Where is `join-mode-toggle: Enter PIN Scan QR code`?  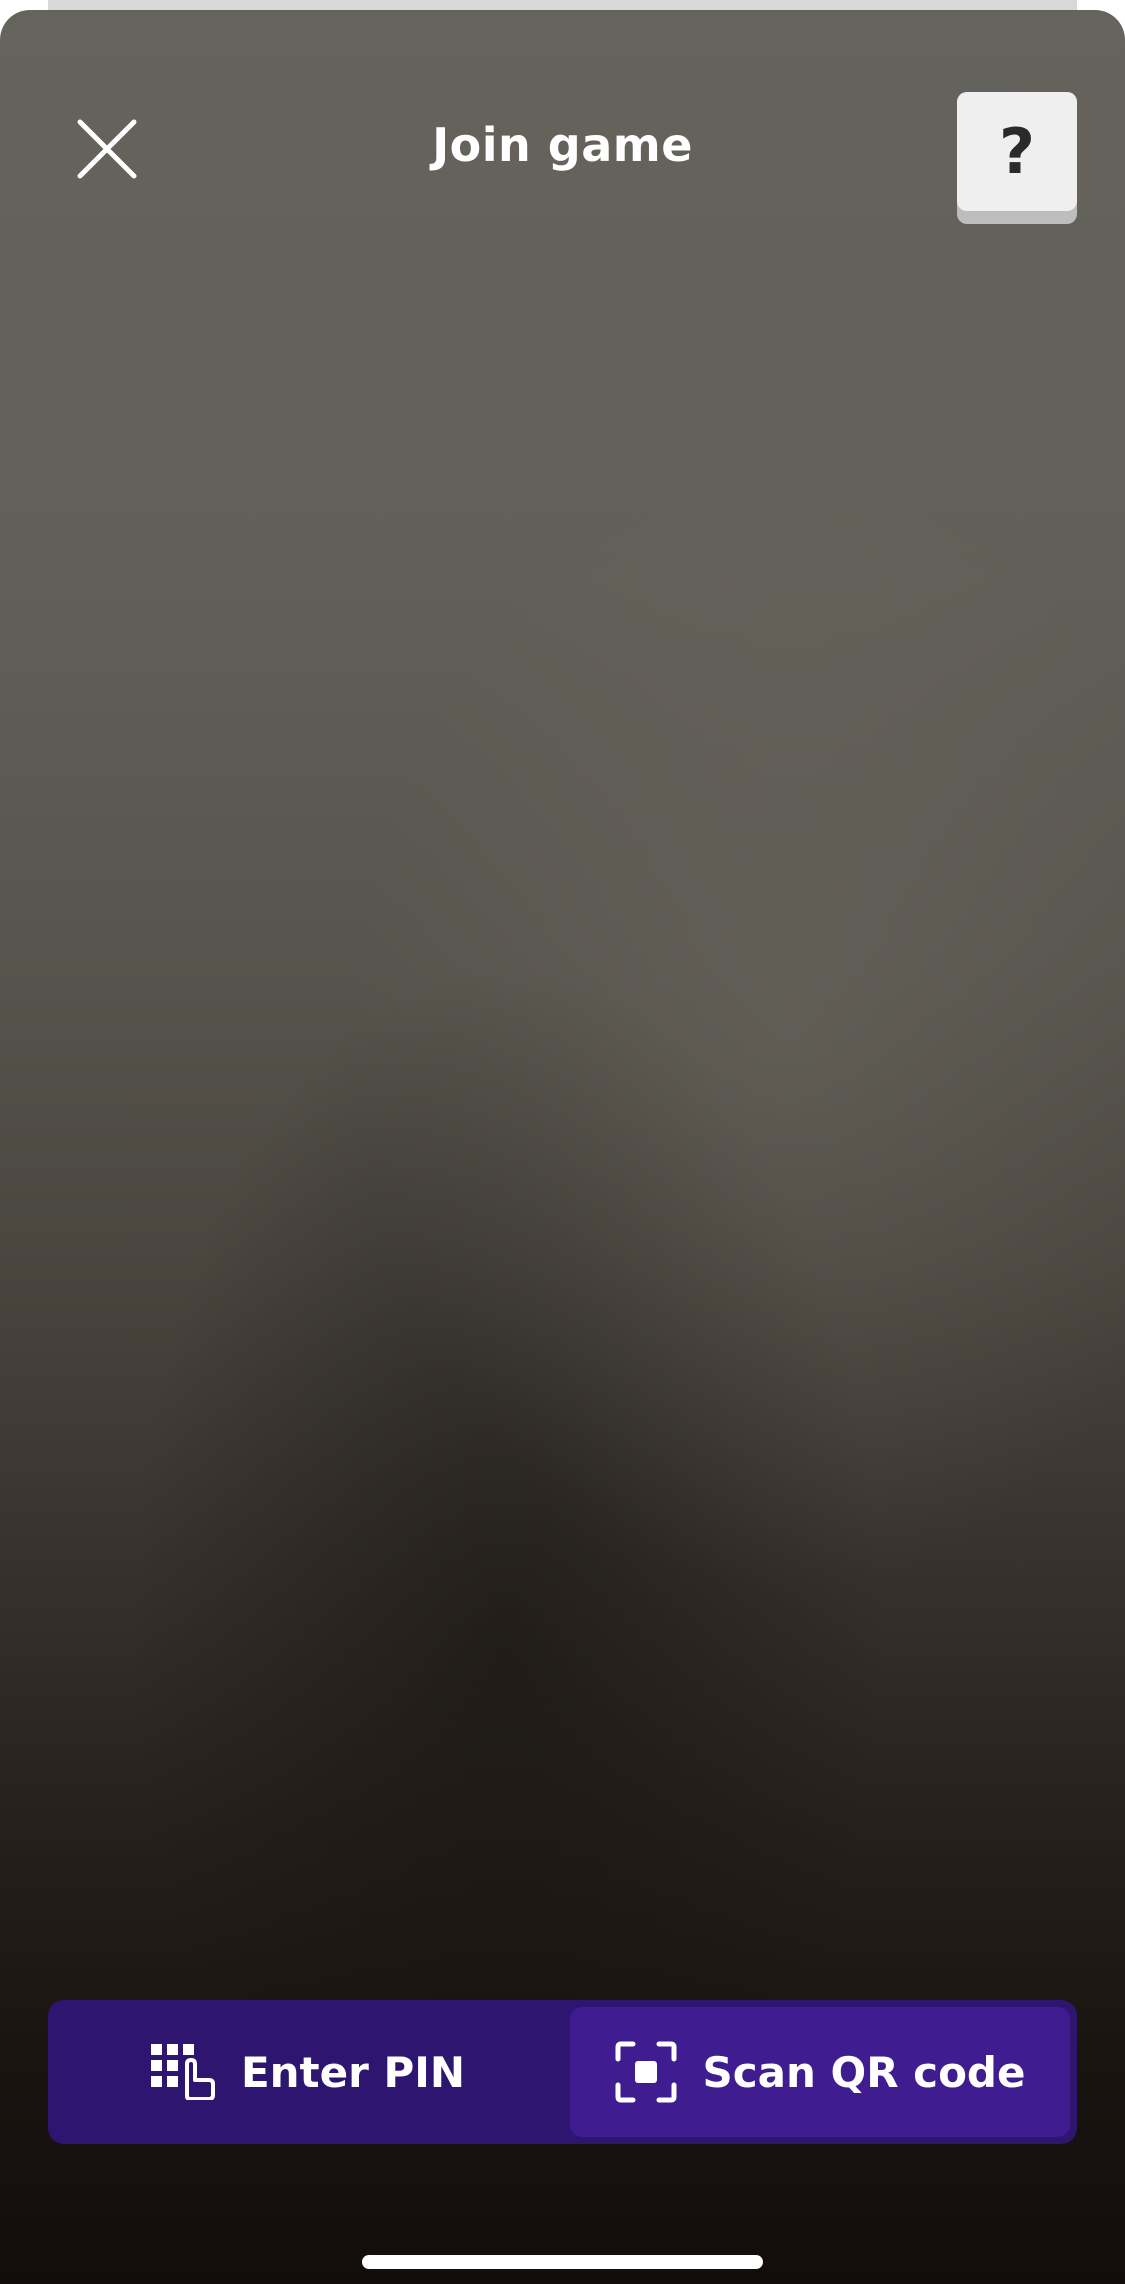 join-mode-toggle: Enter PIN Scan QR code is located at coordinates (562, 2072).